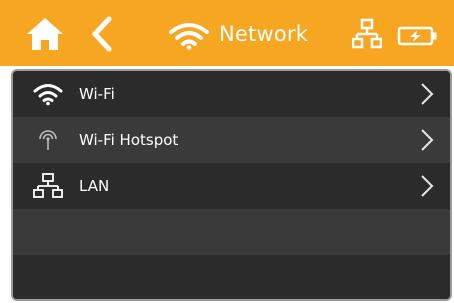 This screenshot has height=303, width=454. Describe the element at coordinates (231, 94) in the screenshot. I see `menu-item-wifi: Wi-Fi` at that location.